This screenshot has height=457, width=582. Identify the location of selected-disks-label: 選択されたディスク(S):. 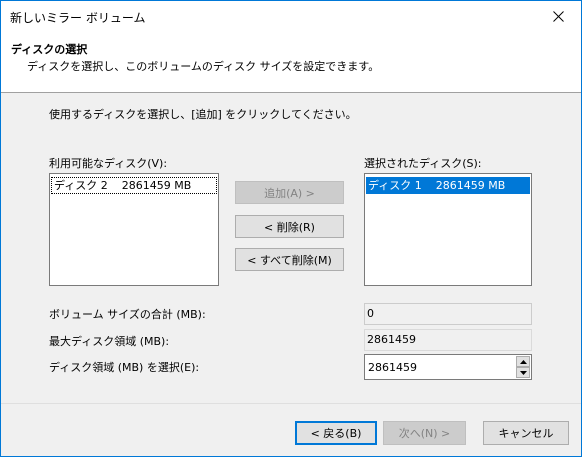
(423, 163).